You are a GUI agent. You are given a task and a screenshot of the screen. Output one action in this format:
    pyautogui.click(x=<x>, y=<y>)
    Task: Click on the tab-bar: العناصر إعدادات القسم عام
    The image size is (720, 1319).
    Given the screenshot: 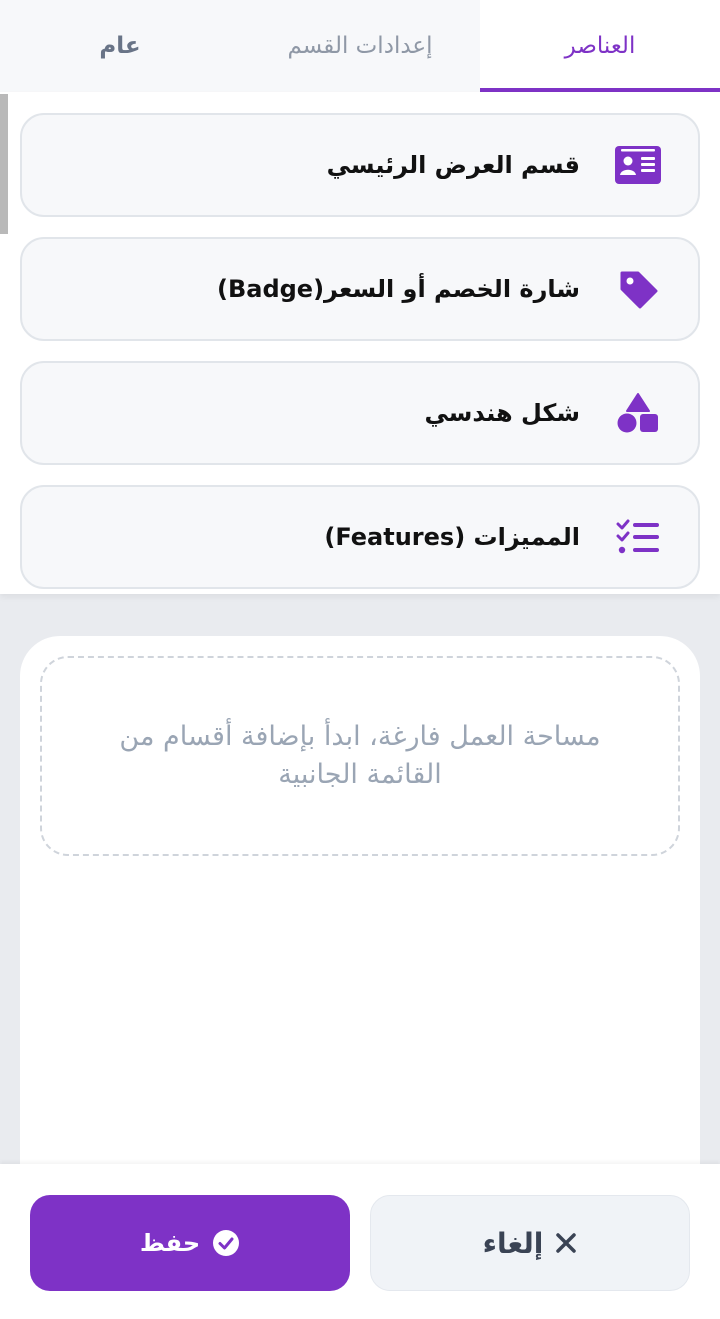 What is the action you would take?
    pyautogui.click(x=360, y=46)
    